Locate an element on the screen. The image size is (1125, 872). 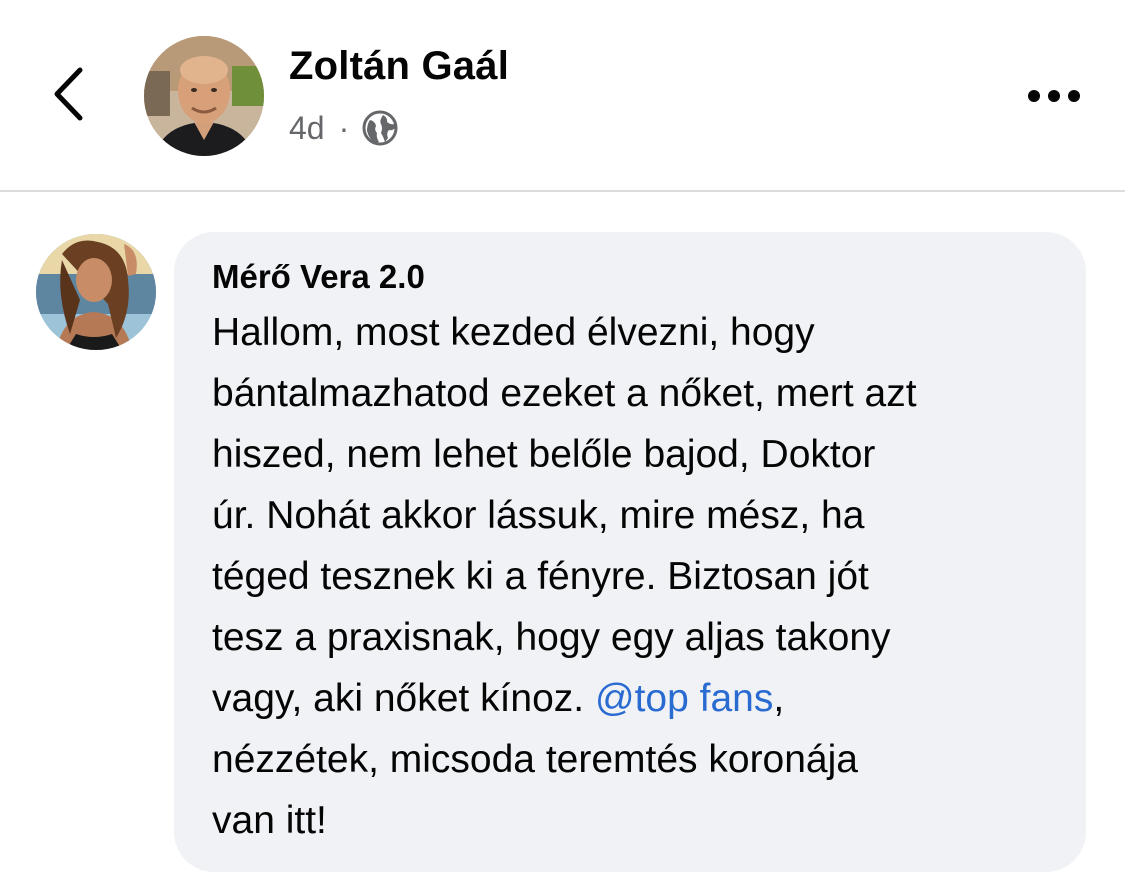
author-avatar is located at coordinates (204, 96).